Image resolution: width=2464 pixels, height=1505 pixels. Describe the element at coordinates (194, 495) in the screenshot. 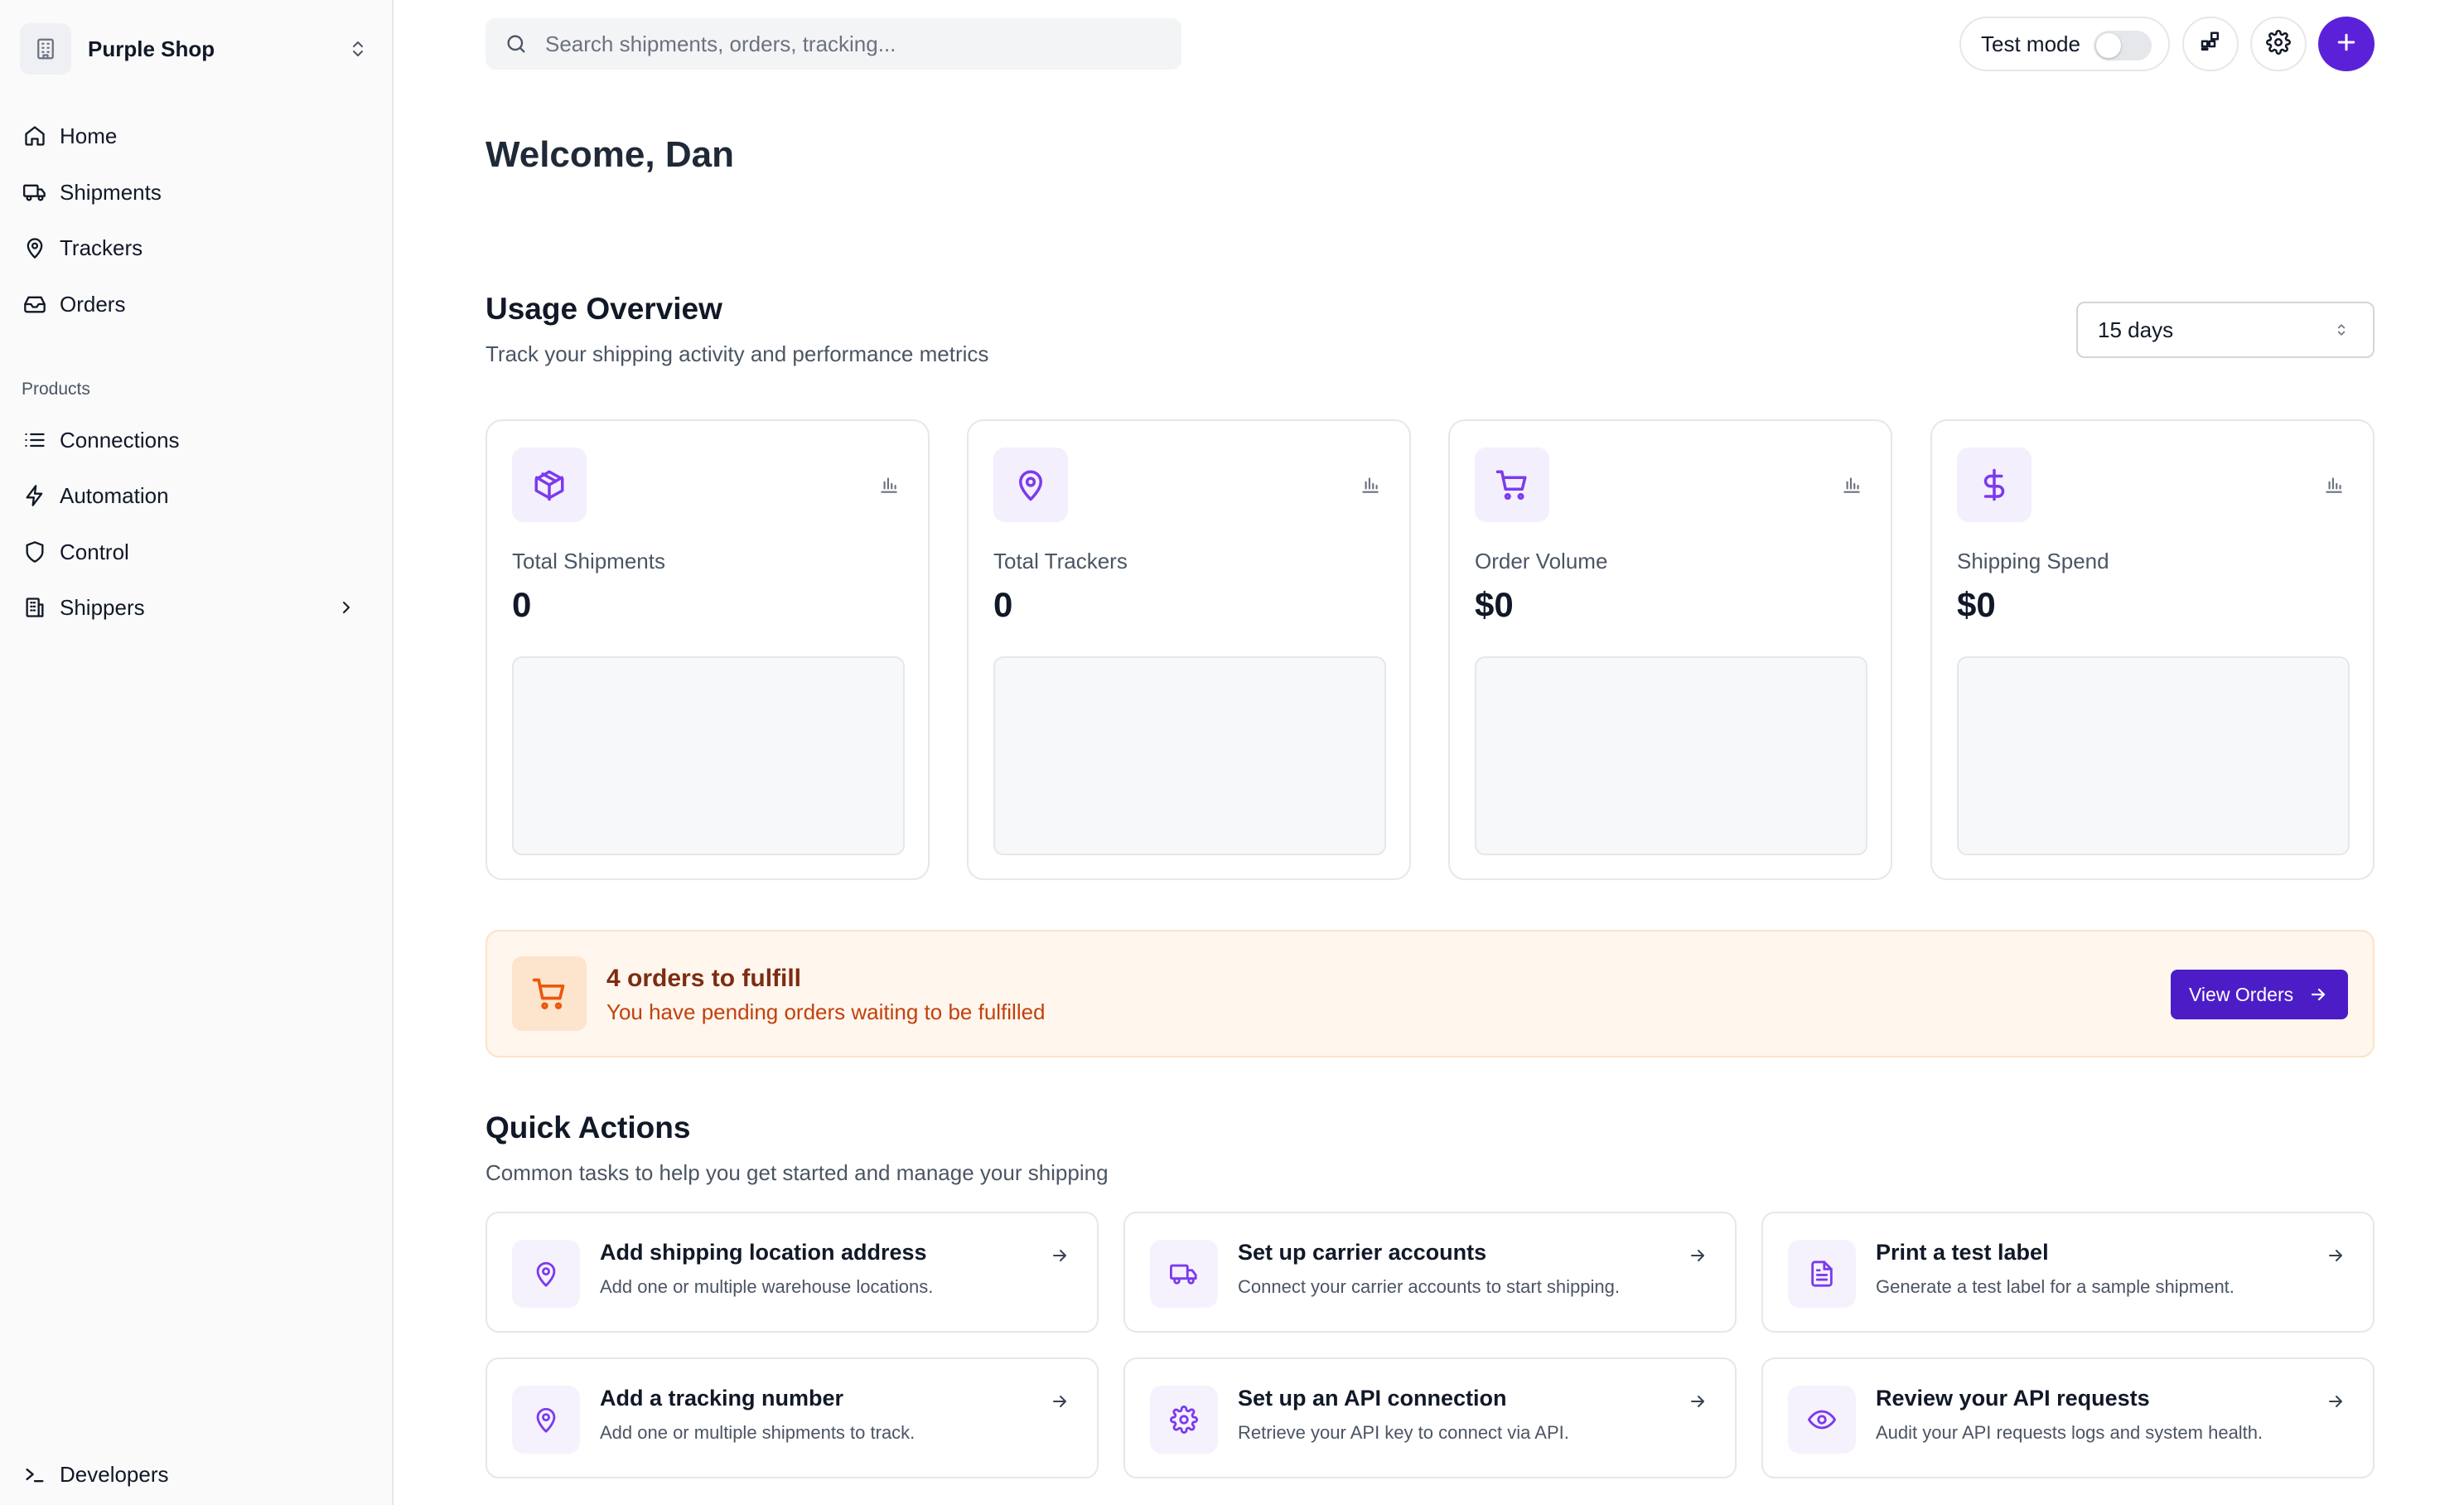

I see `sidebar-item-automation: Automation` at that location.